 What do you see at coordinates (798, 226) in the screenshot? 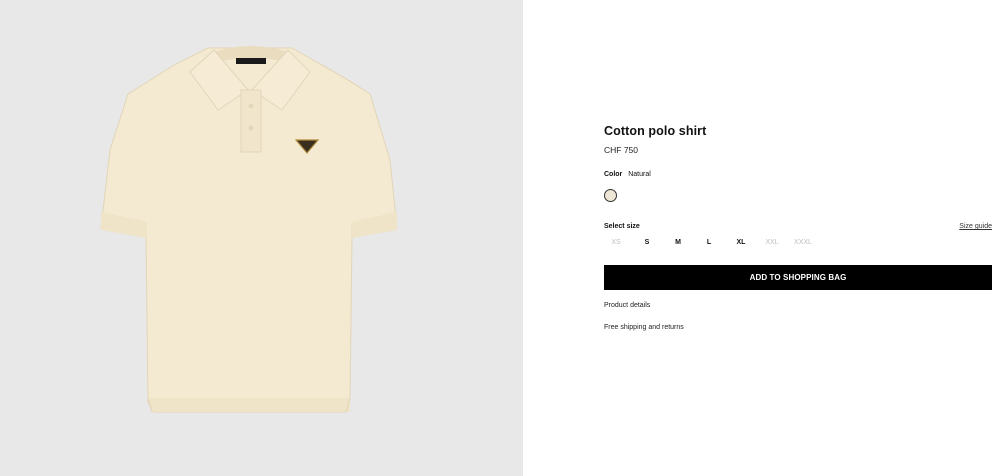
I see `size-header: Select size Size guide` at bounding box center [798, 226].